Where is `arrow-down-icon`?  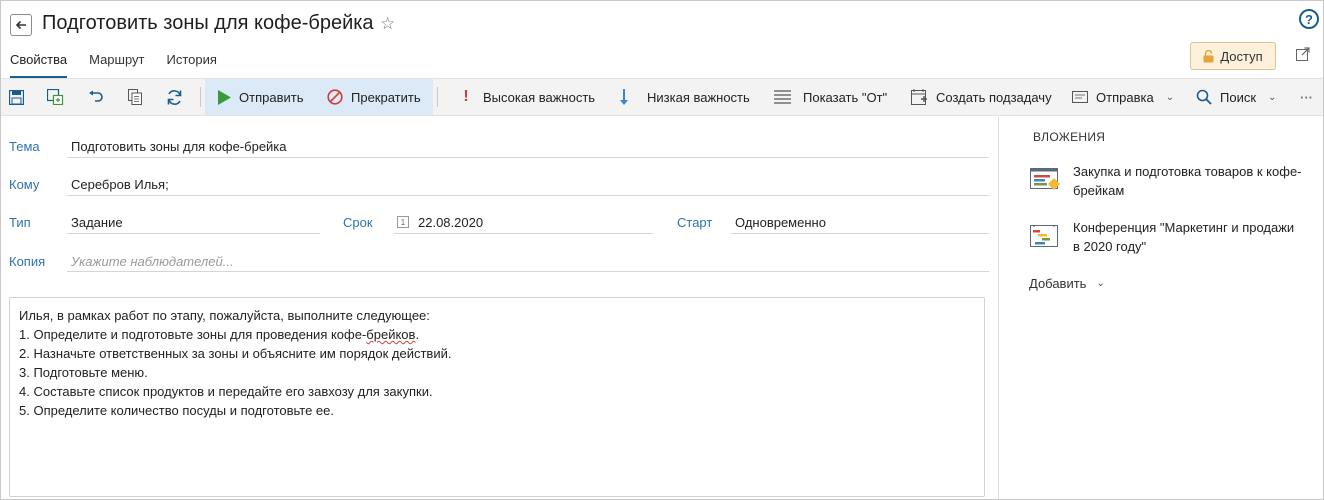
arrow-down-icon is located at coordinates (624, 96).